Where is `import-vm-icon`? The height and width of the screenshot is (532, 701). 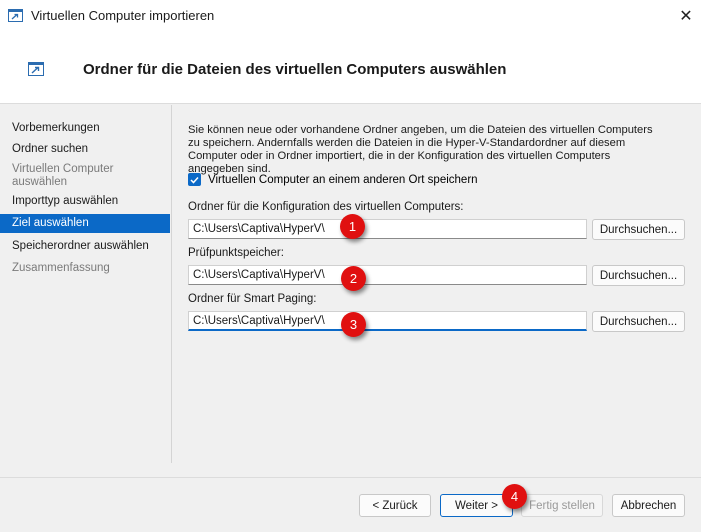
import-vm-icon is located at coordinates (36, 69).